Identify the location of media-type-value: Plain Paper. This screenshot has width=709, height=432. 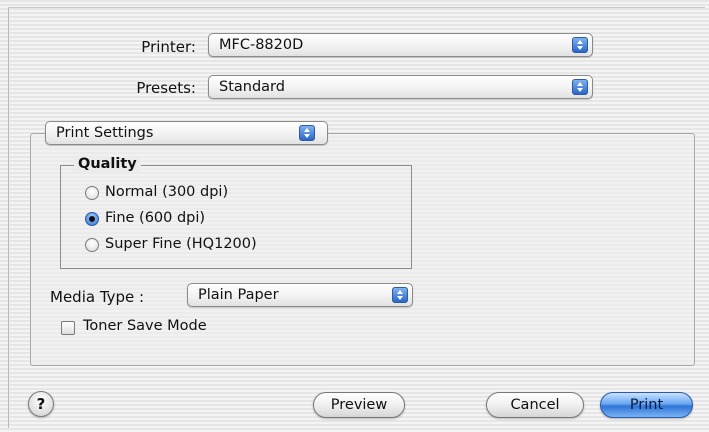
(238, 295).